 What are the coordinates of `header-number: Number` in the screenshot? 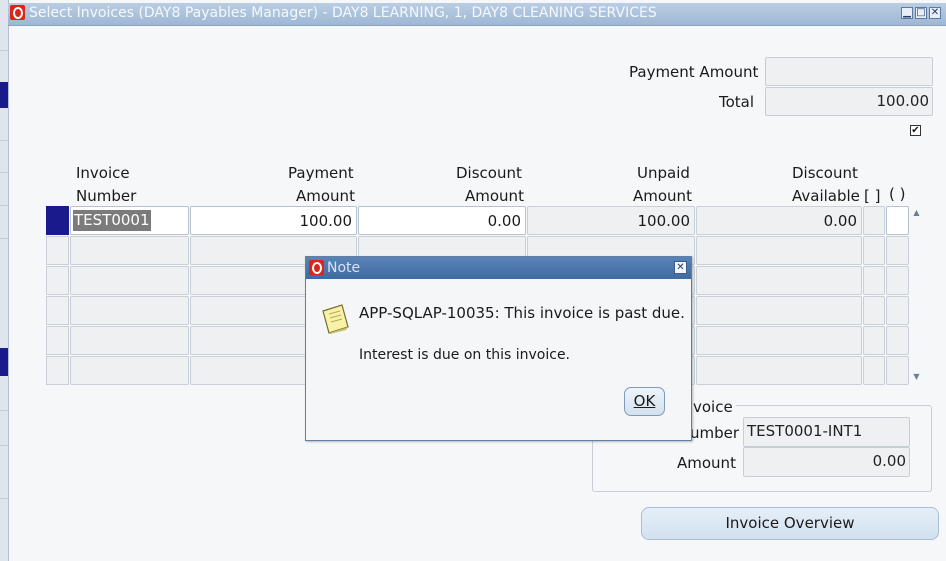 It's located at (106, 196).